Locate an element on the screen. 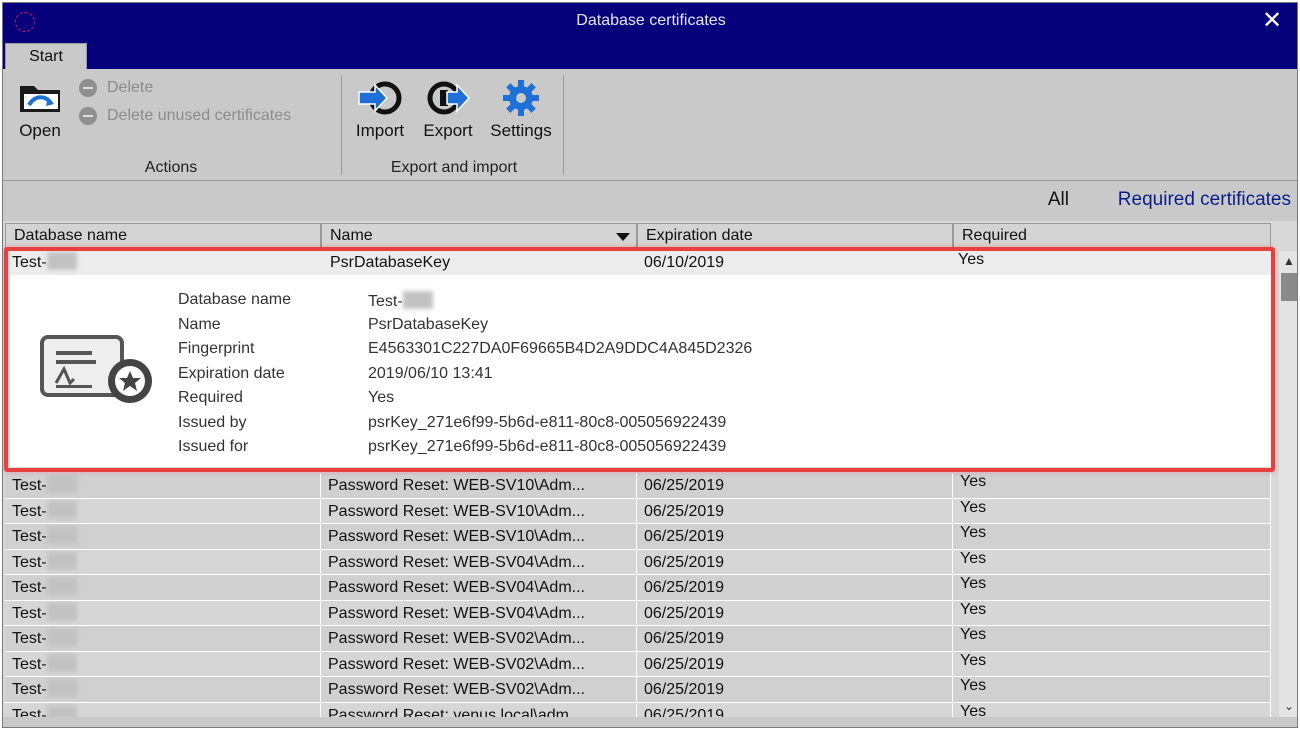 This screenshot has width=1300, height=730. import-button: Import is located at coordinates (380, 110).